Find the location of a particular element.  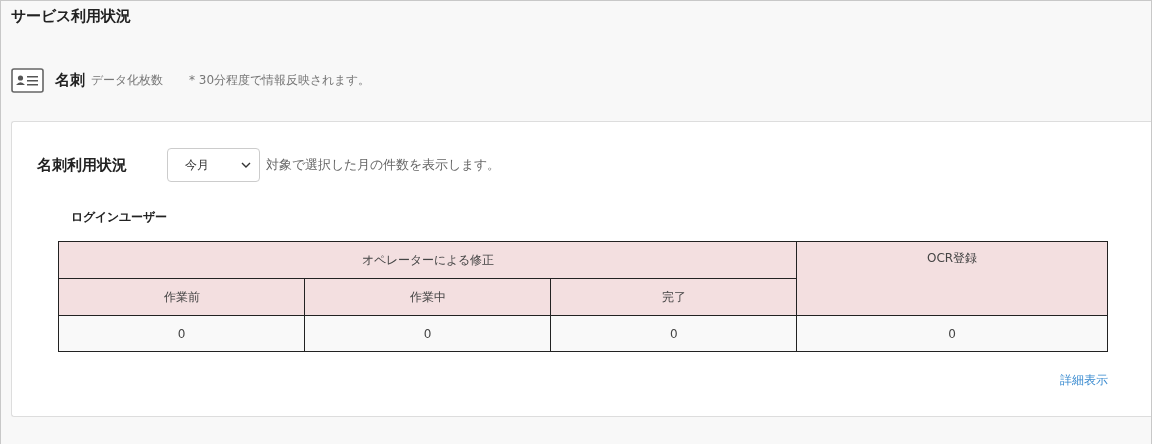

table-header: 作業前 is located at coordinates (181, 297).